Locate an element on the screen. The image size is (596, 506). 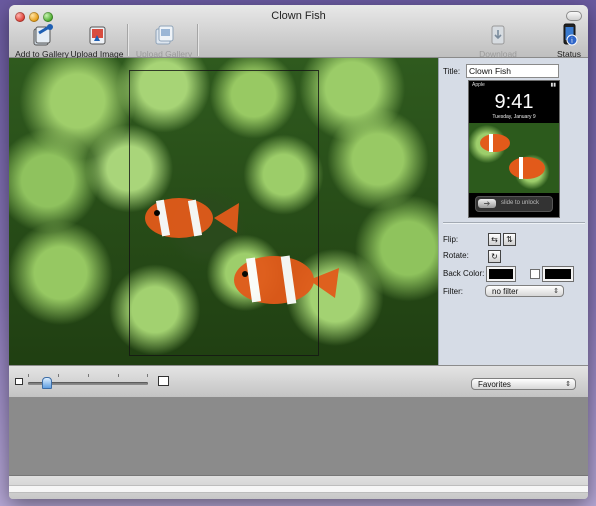
slide-to-unlock-text: slide to unlock is located at coordinates (520, 203).